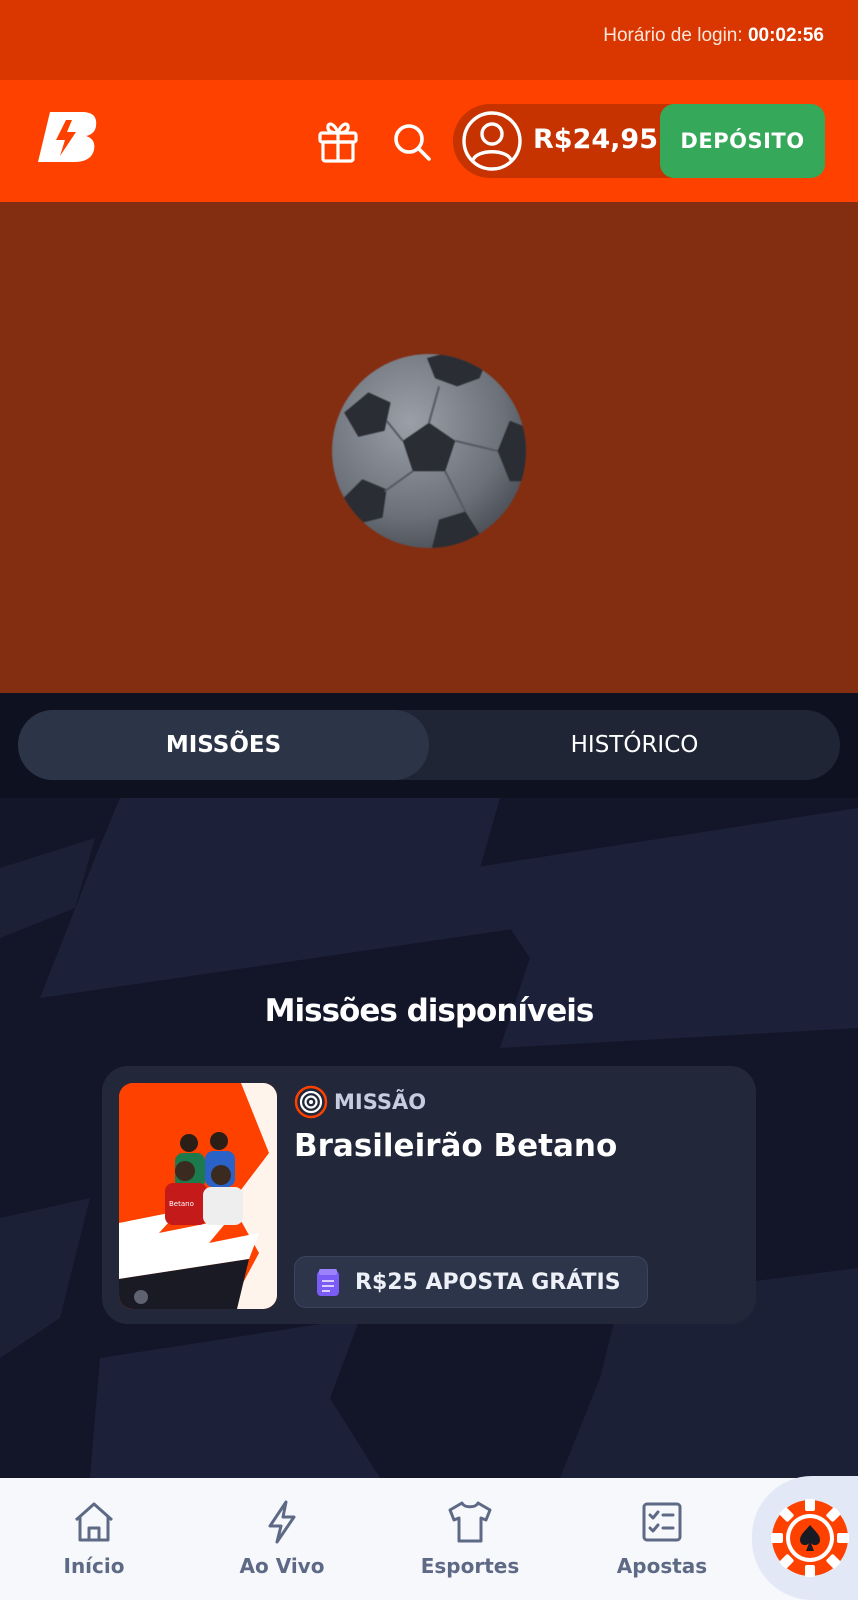 The width and height of the screenshot is (858, 1600). I want to click on nav-item-bets: Apostas, so click(662, 1539).